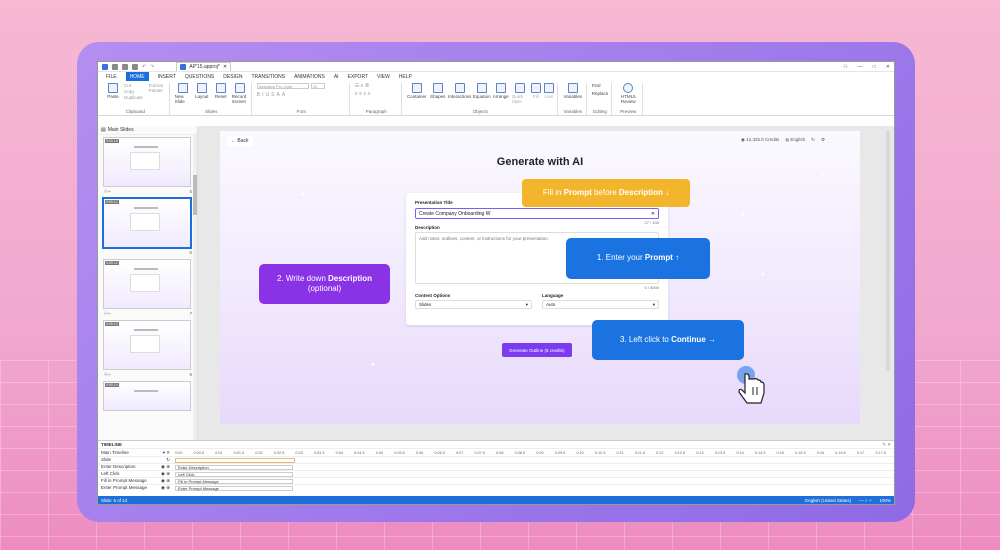  I want to click on menu-transitions: TRANSITIONS, so click(268, 77).